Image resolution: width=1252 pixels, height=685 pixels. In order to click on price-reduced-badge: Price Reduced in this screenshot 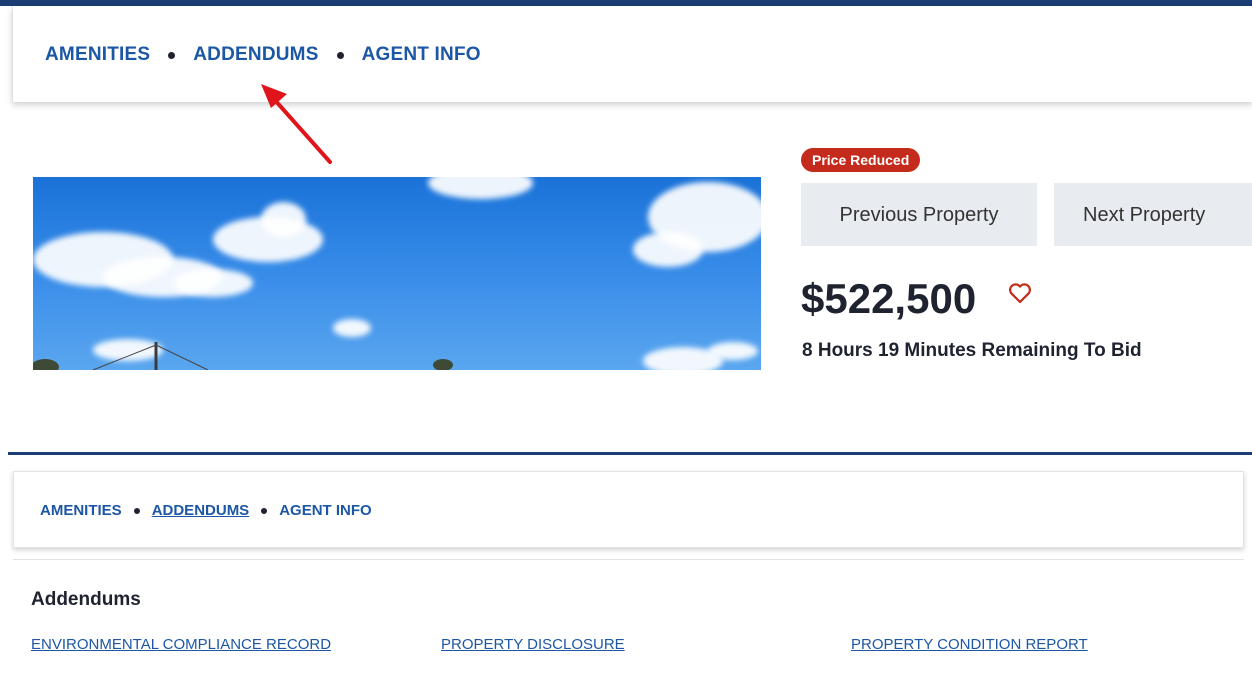, I will do `click(861, 160)`.